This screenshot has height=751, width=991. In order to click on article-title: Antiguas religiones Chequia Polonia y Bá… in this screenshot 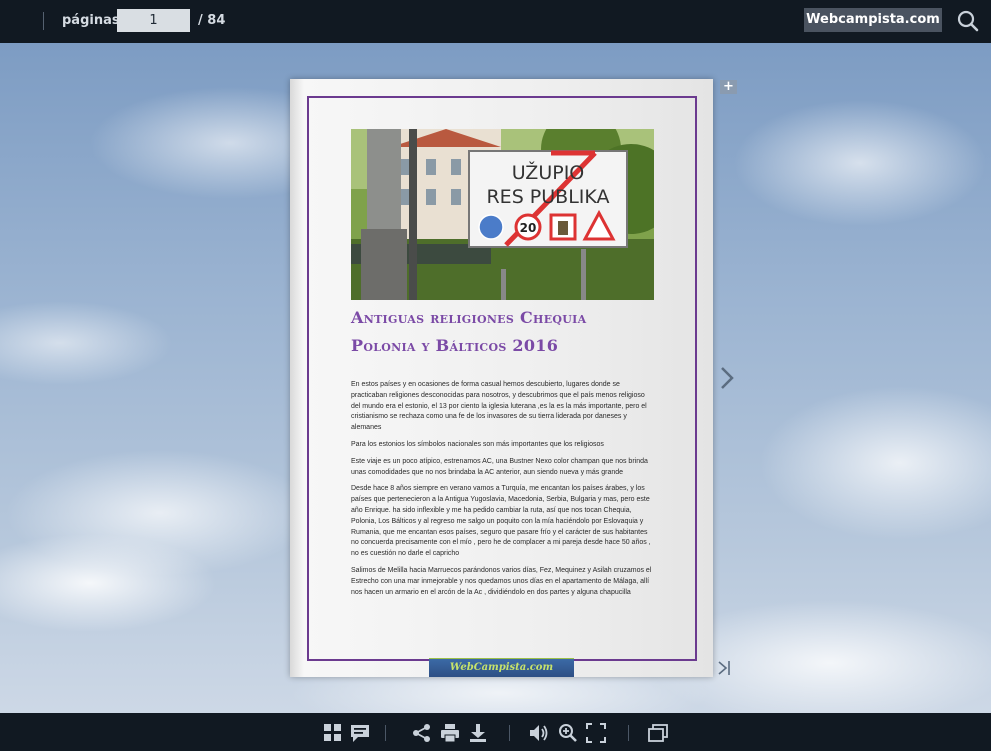, I will do `click(511, 332)`.